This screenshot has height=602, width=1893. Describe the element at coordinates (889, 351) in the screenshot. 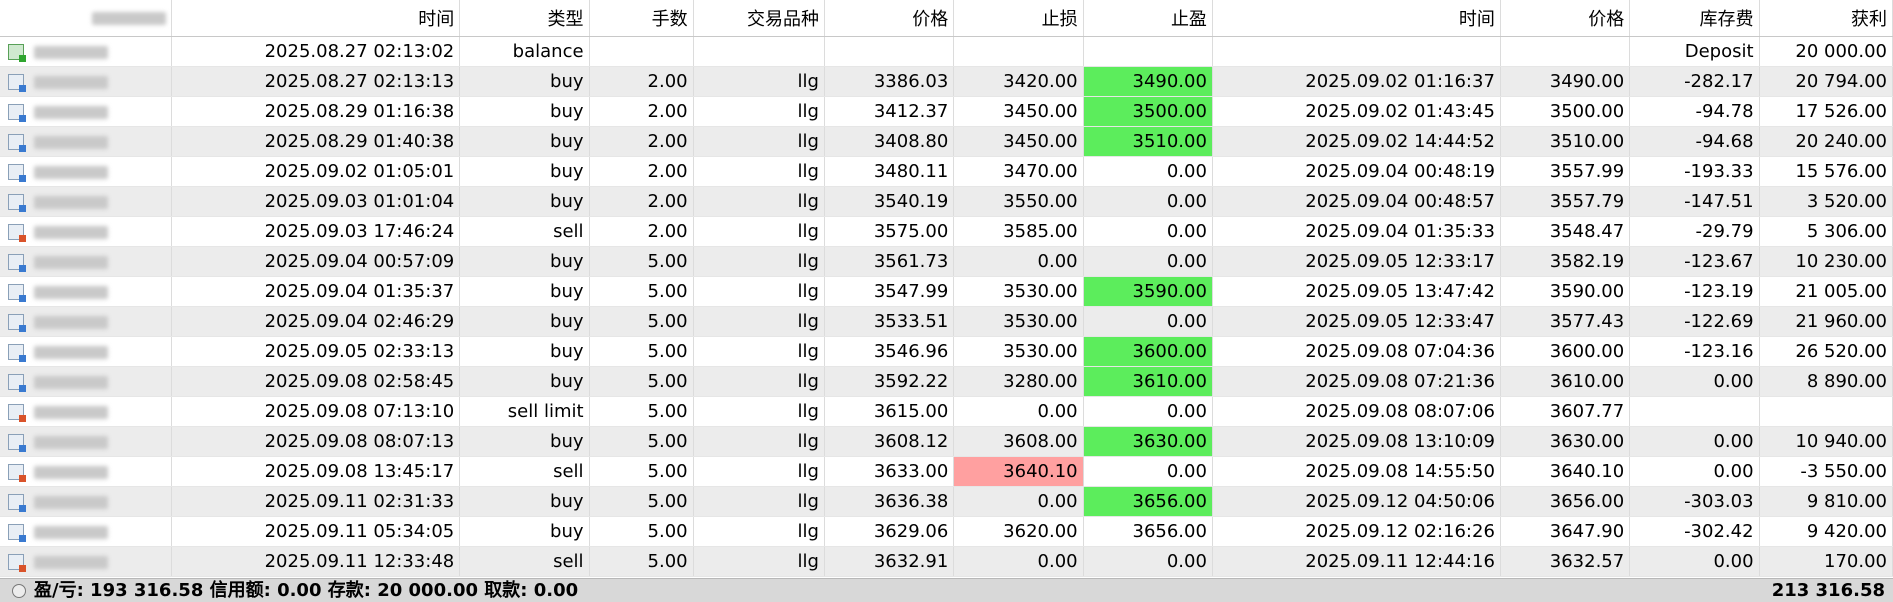

I see `cell-open-price: 3546.96` at that location.